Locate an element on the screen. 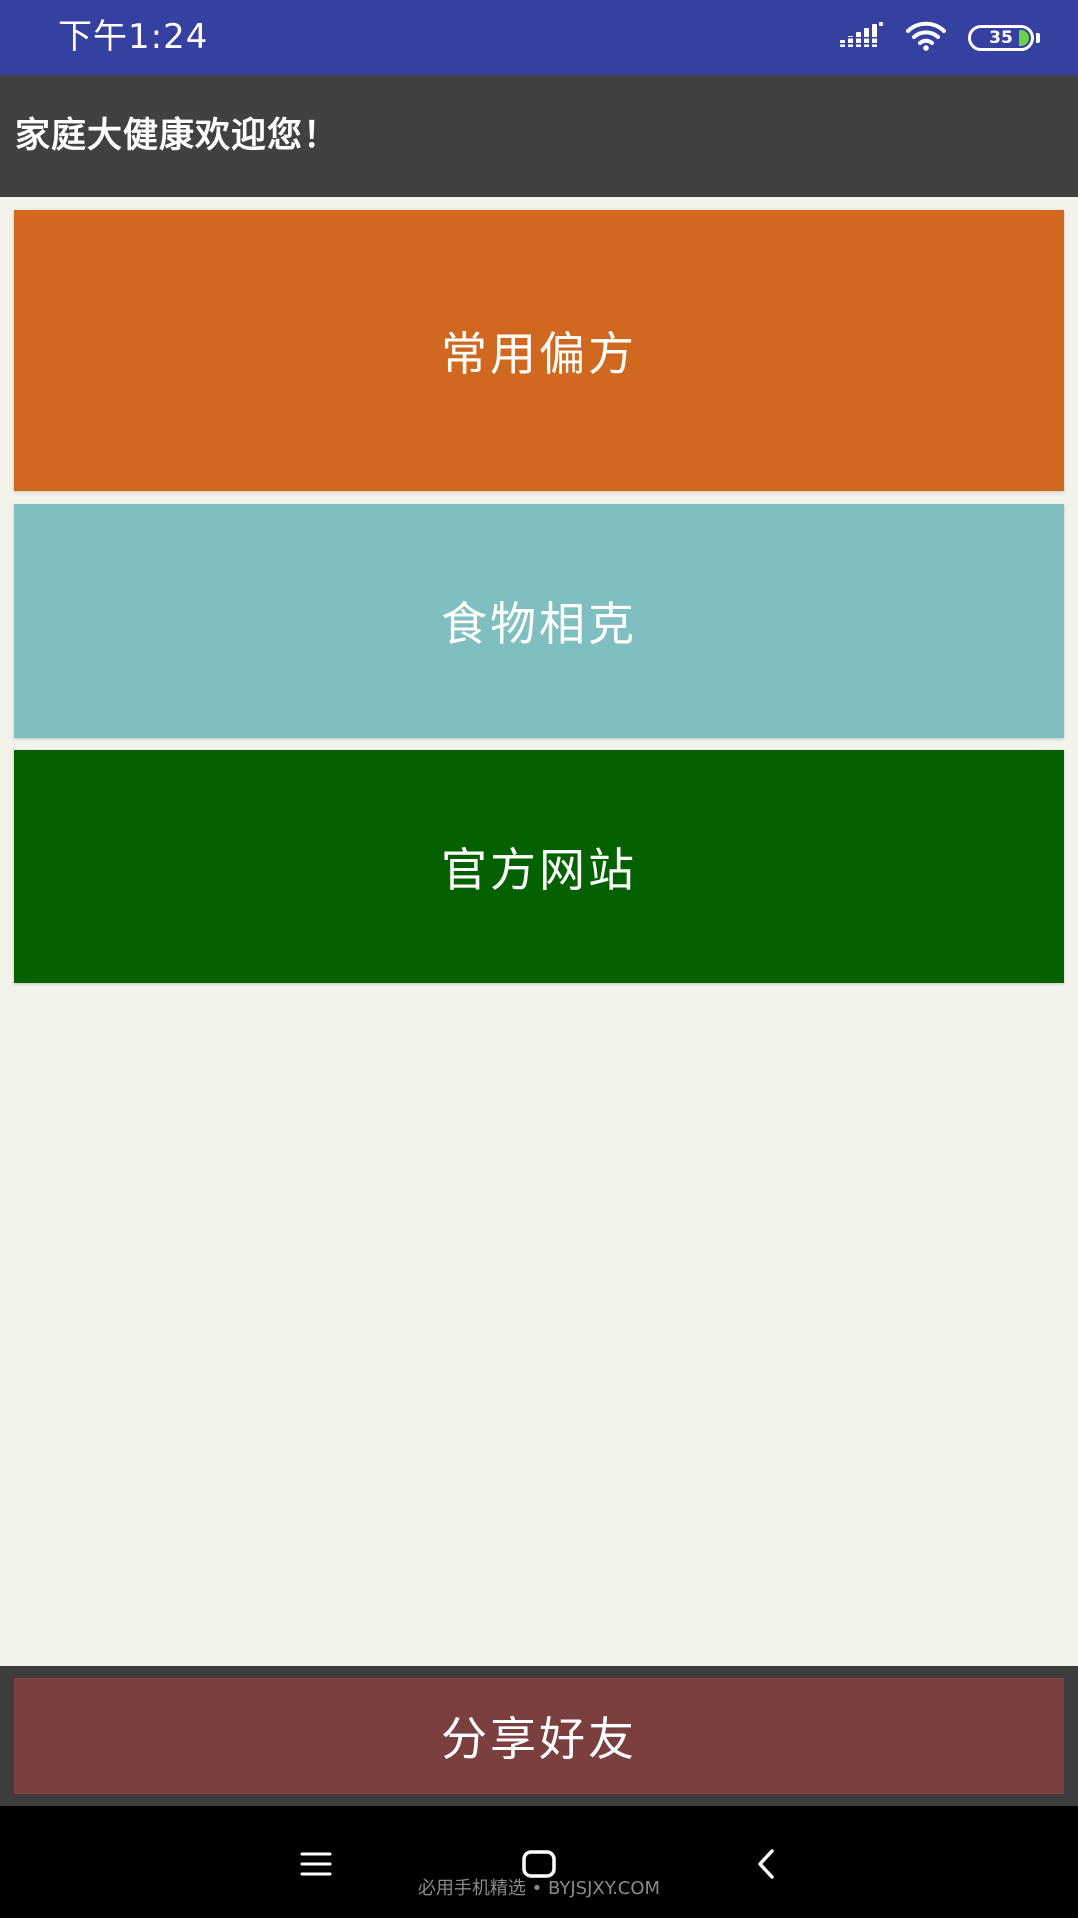  status-icons: 35 is located at coordinates (940, 38).